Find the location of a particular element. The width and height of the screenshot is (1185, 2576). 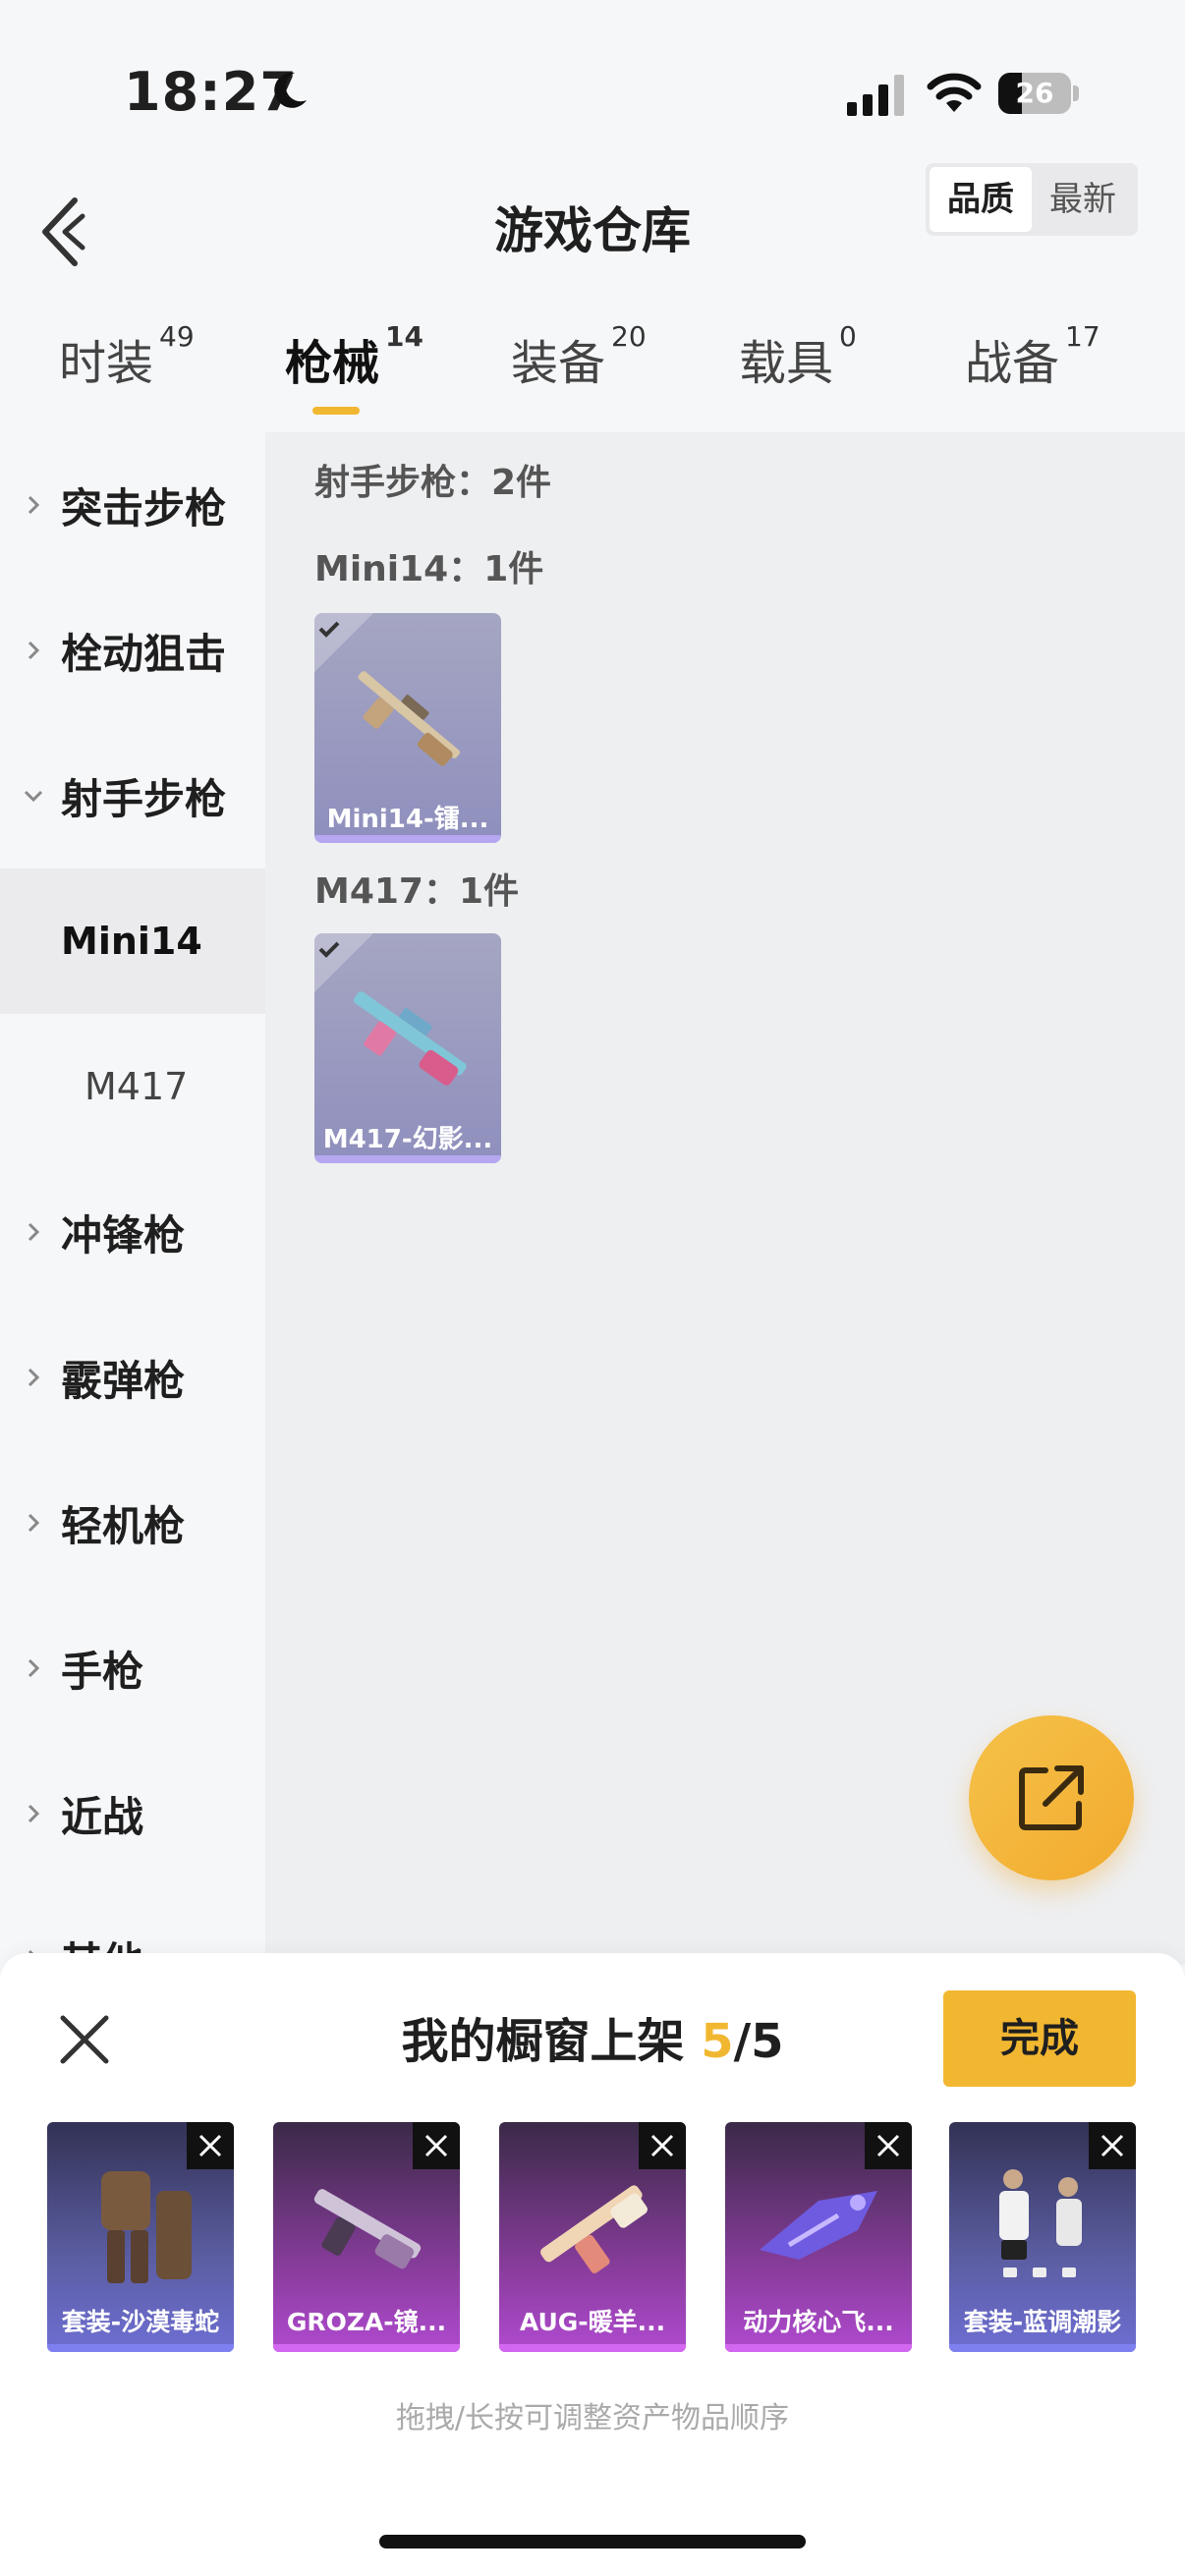

tab-outfits: 时装 49 is located at coordinates (127, 356).